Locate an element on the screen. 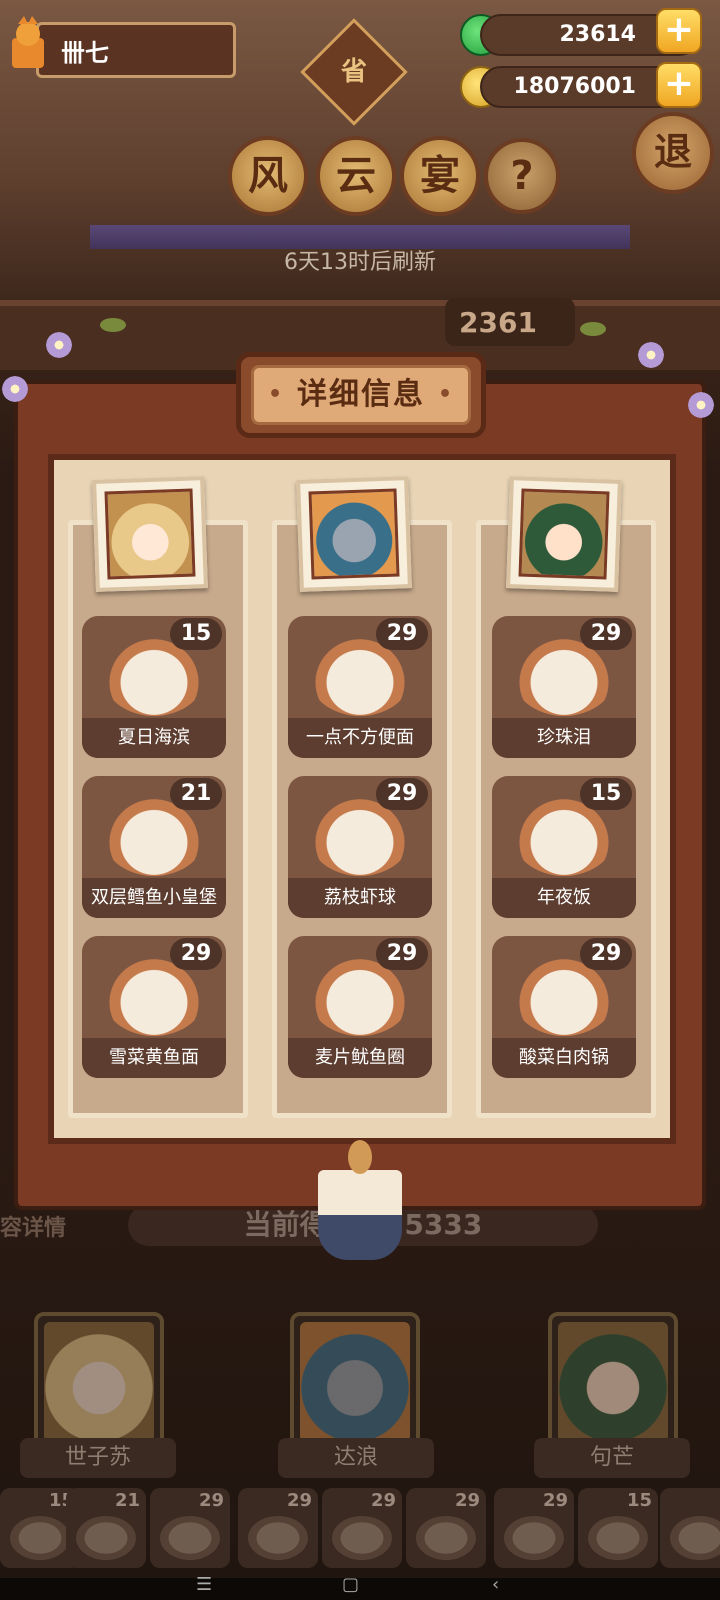 The image size is (720, 1600). close-tassel-icon is located at coordinates (360, 1200).